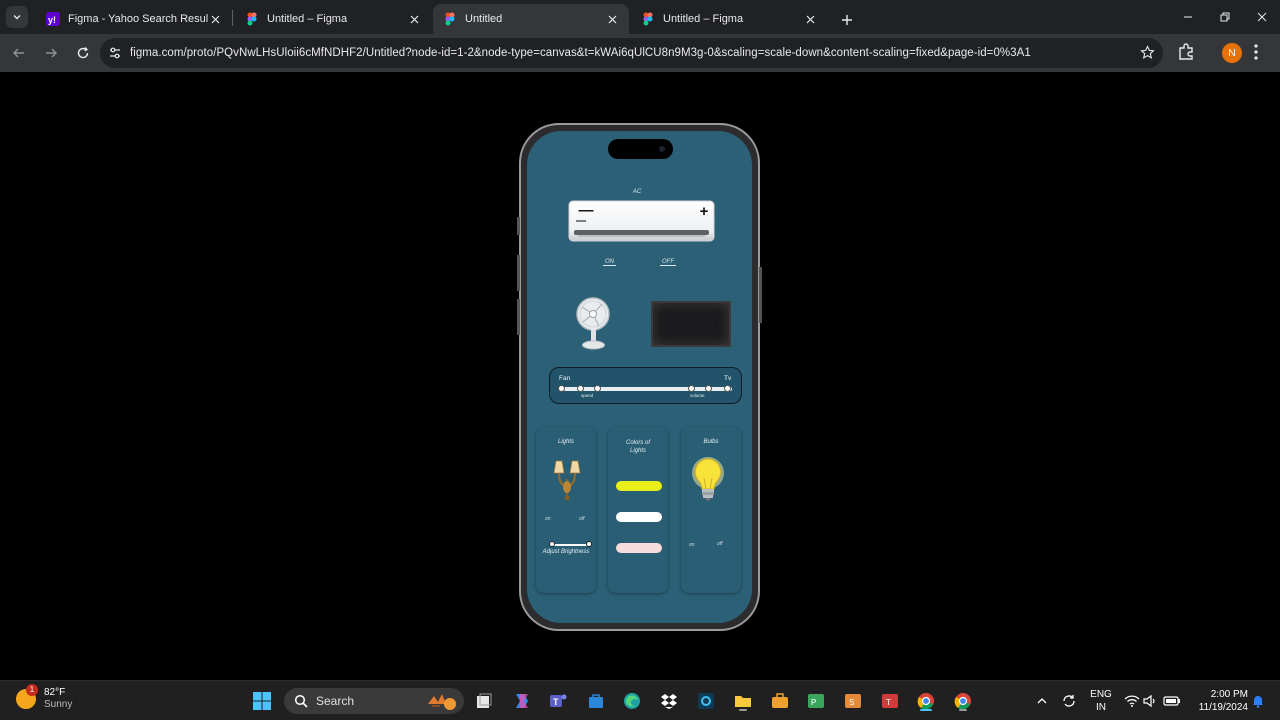 The width and height of the screenshot is (1280, 720). I want to click on copilot-button, so click(522, 701).